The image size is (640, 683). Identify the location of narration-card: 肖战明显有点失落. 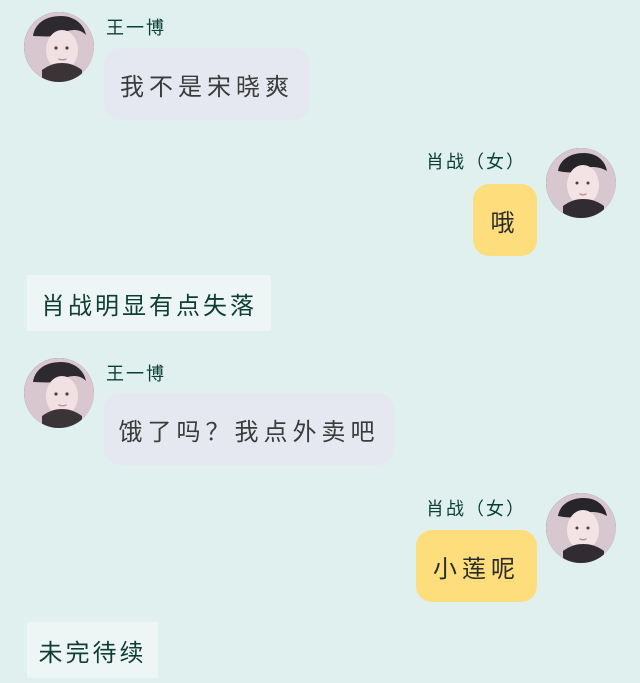
(149, 303).